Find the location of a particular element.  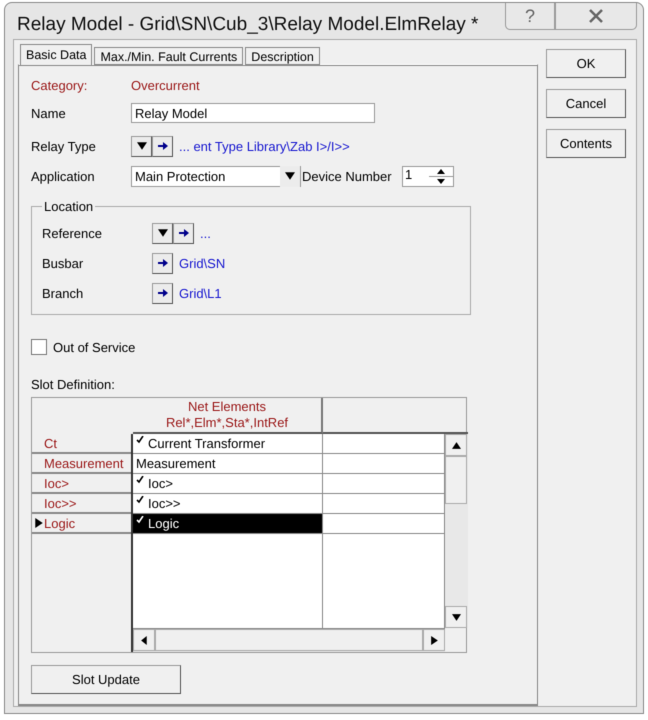

window-title: Relay Model - Grid\SN\Cub_3\Relay Model.ElmRelay * is located at coordinates (248, 24).